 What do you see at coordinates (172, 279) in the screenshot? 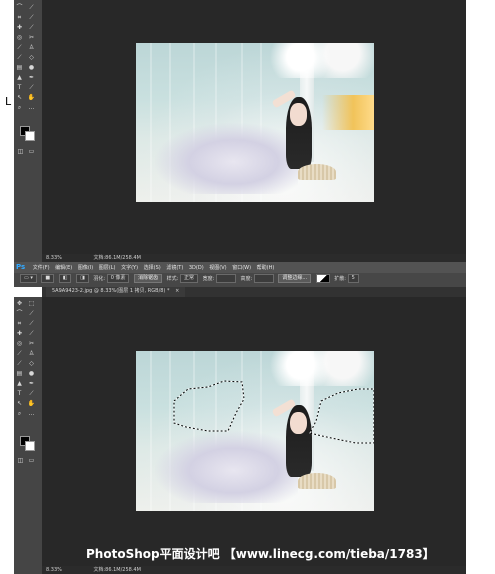
I see `style-label: 样式:` at bounding box center [172, 279].